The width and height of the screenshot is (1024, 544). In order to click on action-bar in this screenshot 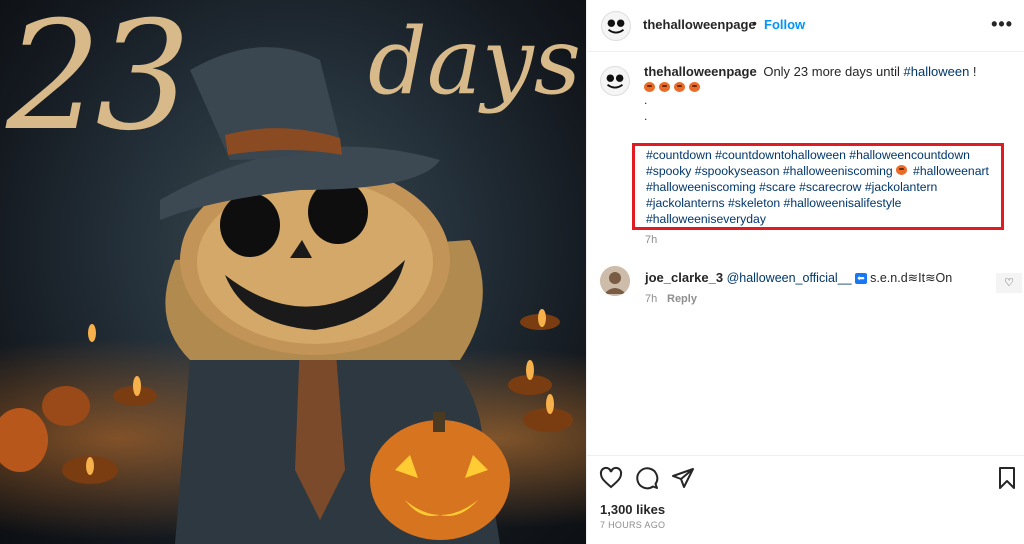, I will do `click(805, 475)`.